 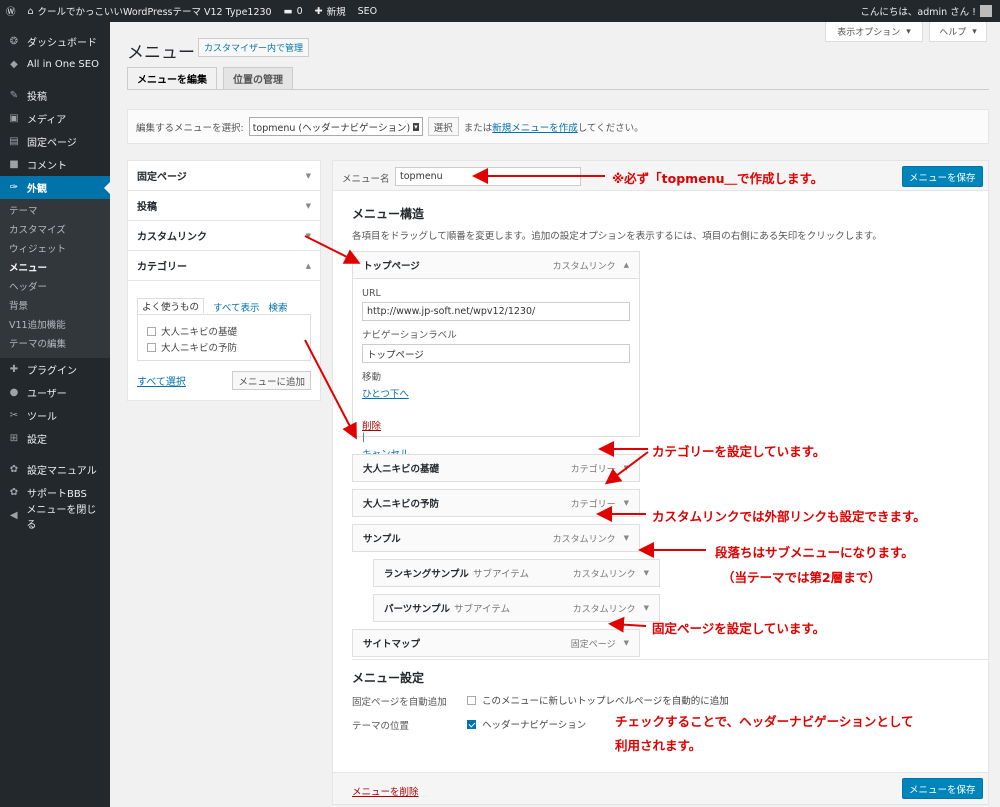 I want to click on annotation-custom-link: カスタムリンクでは外部リンクも設定できます。, so click(x=789, y=516).